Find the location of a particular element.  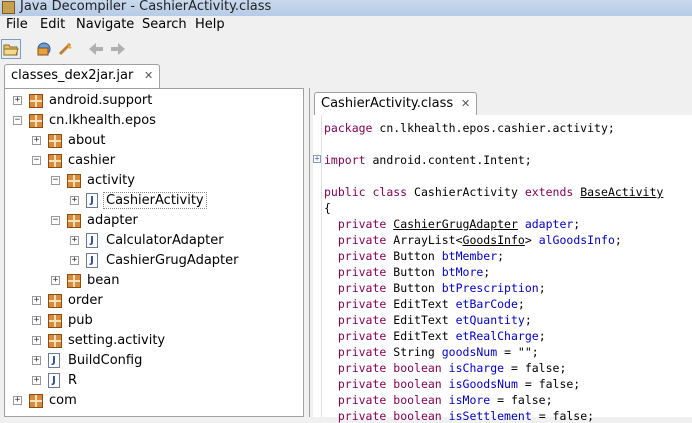

field-declaration: private boolean isGoodsNum = false; is located at coordinates (459, 384).